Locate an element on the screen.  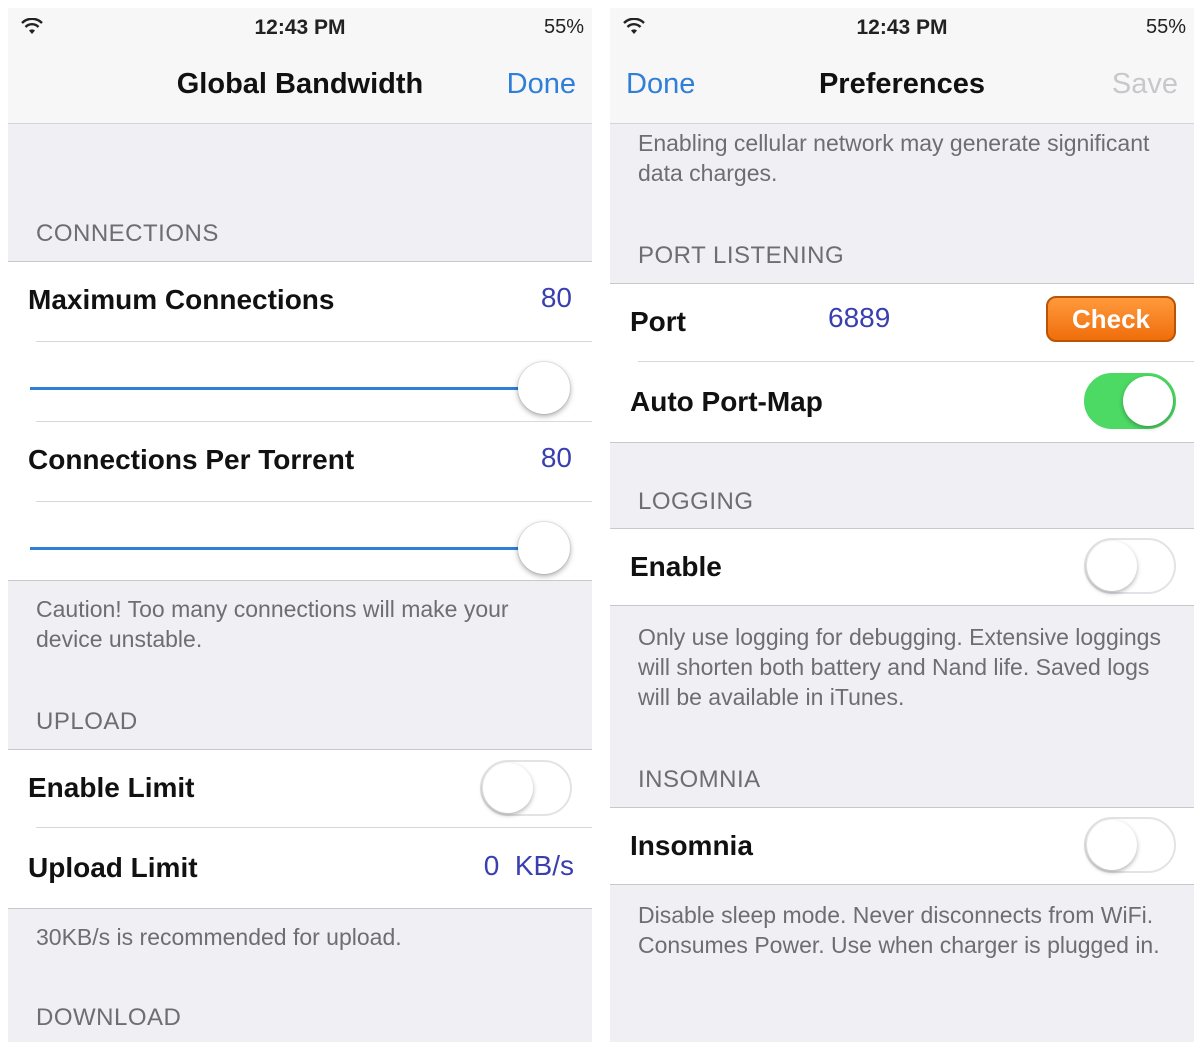
max-connections-value: 80 is located at coordinates (556, 297).